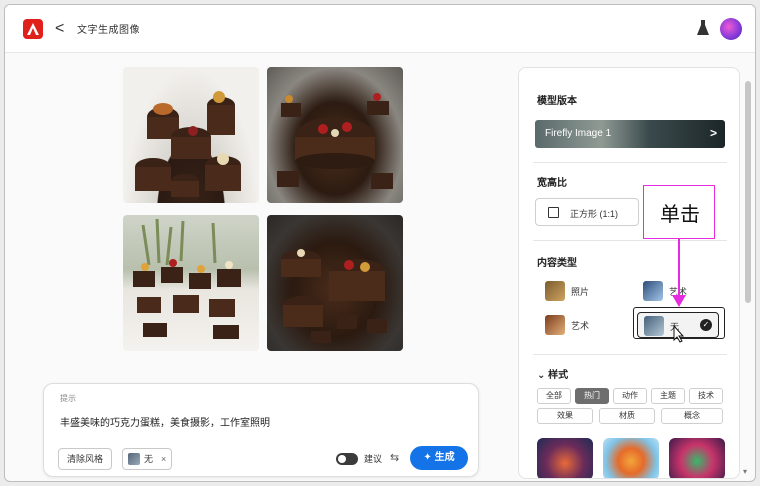  What do you see at coordinates (706, 396) in the screenshot?
I see `style-tag-technique: 技术` at bounding box center [706, 396].